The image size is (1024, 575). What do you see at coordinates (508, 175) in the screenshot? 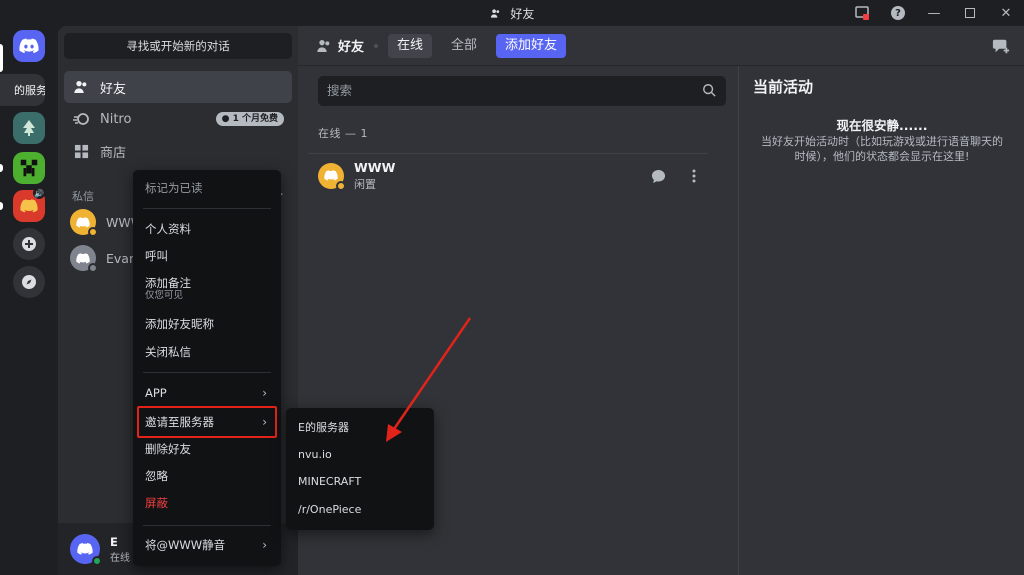
I see `friend-row: WWW 闲置` at bounding box center [508, 175].